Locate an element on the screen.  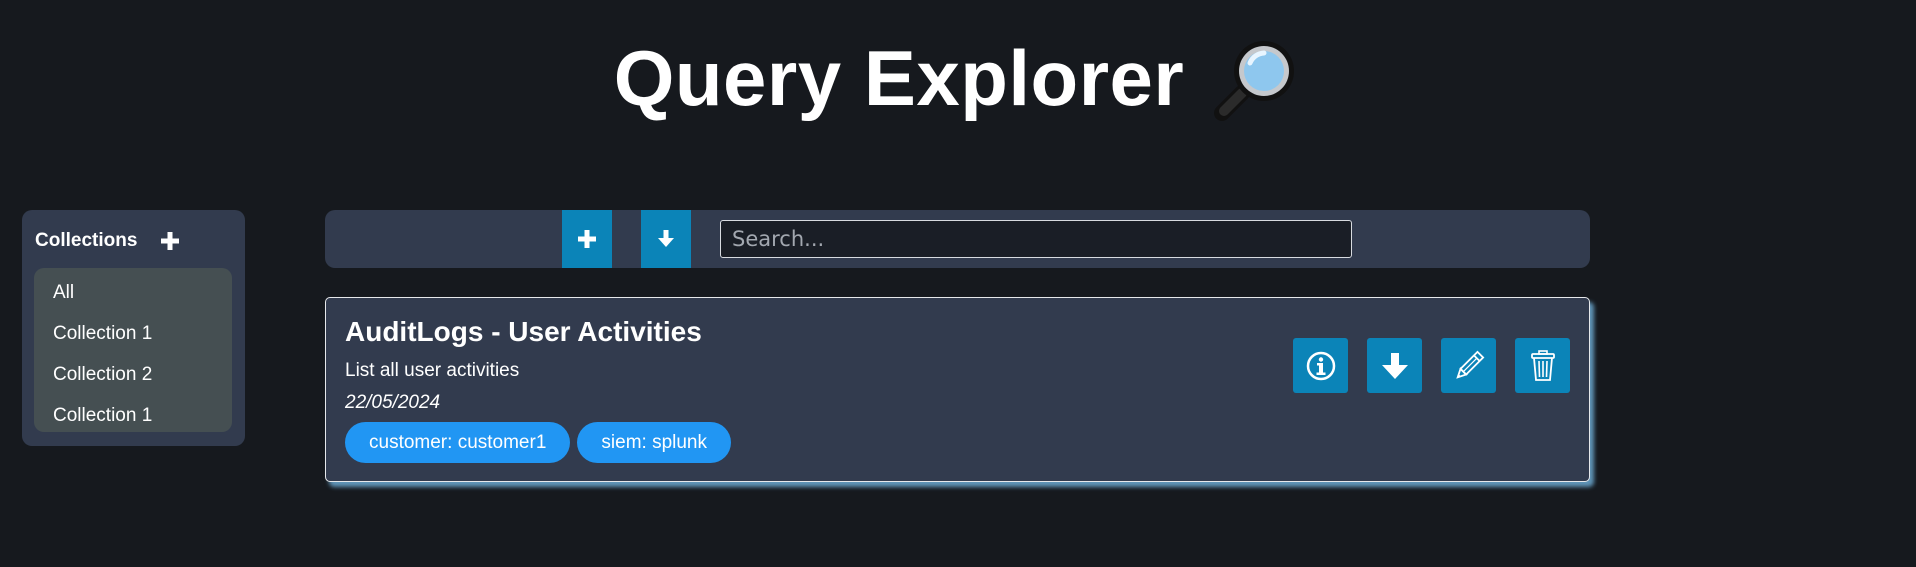
delete-query-button is located at coordinates (1542, 365).